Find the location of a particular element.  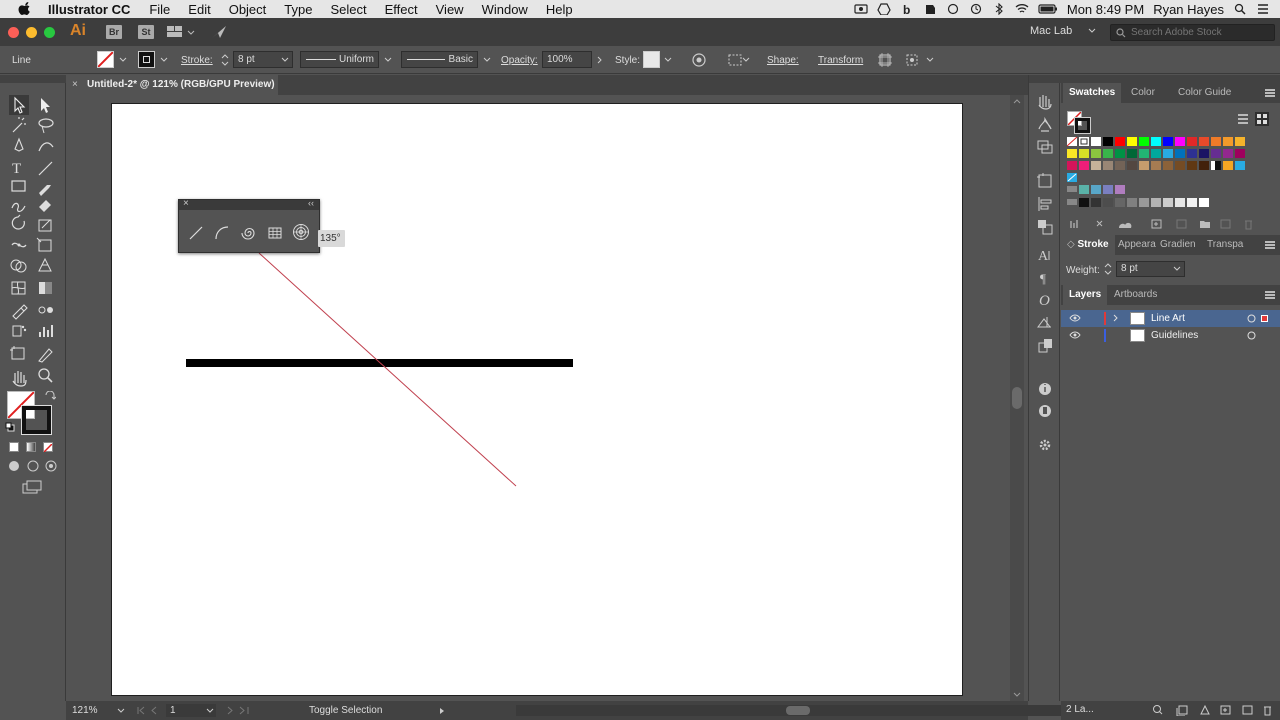

stroke-label: Stroke: is located at coordinates (197, 60).